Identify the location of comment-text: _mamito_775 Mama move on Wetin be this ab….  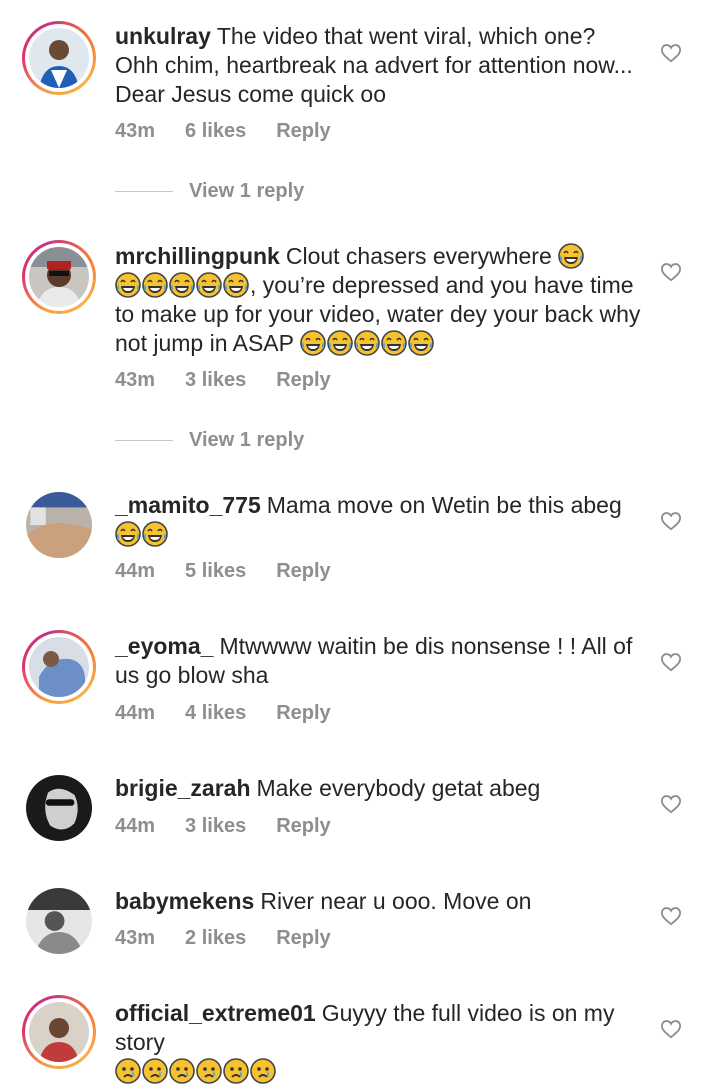
(380, 520).